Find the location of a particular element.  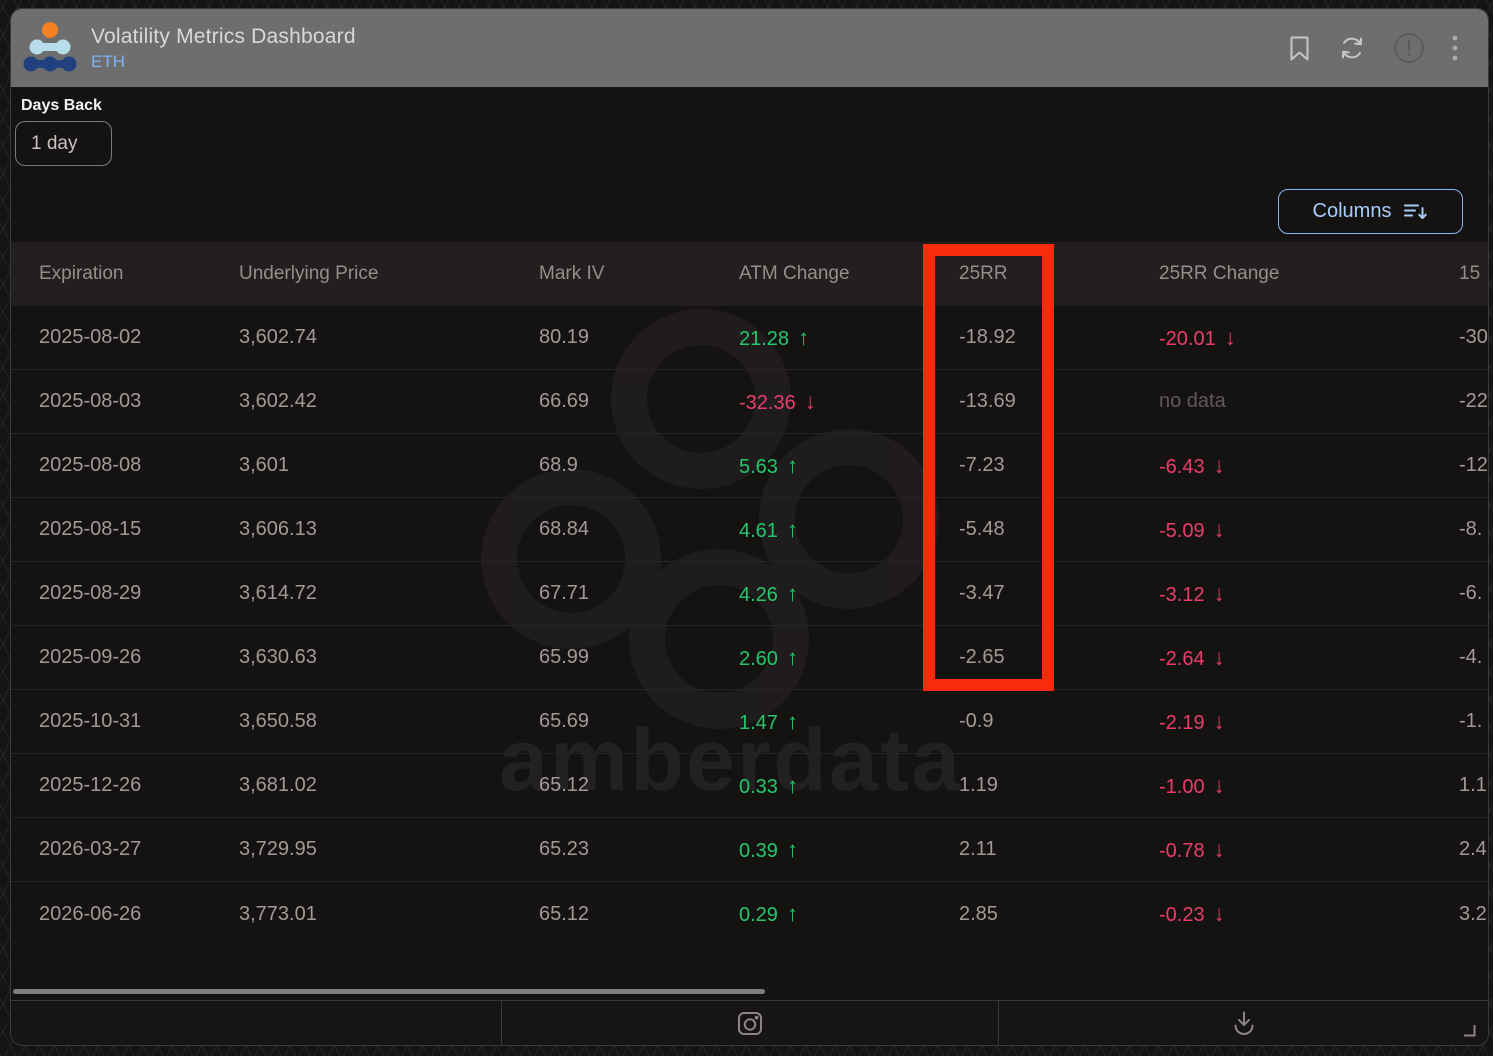

download-button is located at coordinates (1243, 1023).